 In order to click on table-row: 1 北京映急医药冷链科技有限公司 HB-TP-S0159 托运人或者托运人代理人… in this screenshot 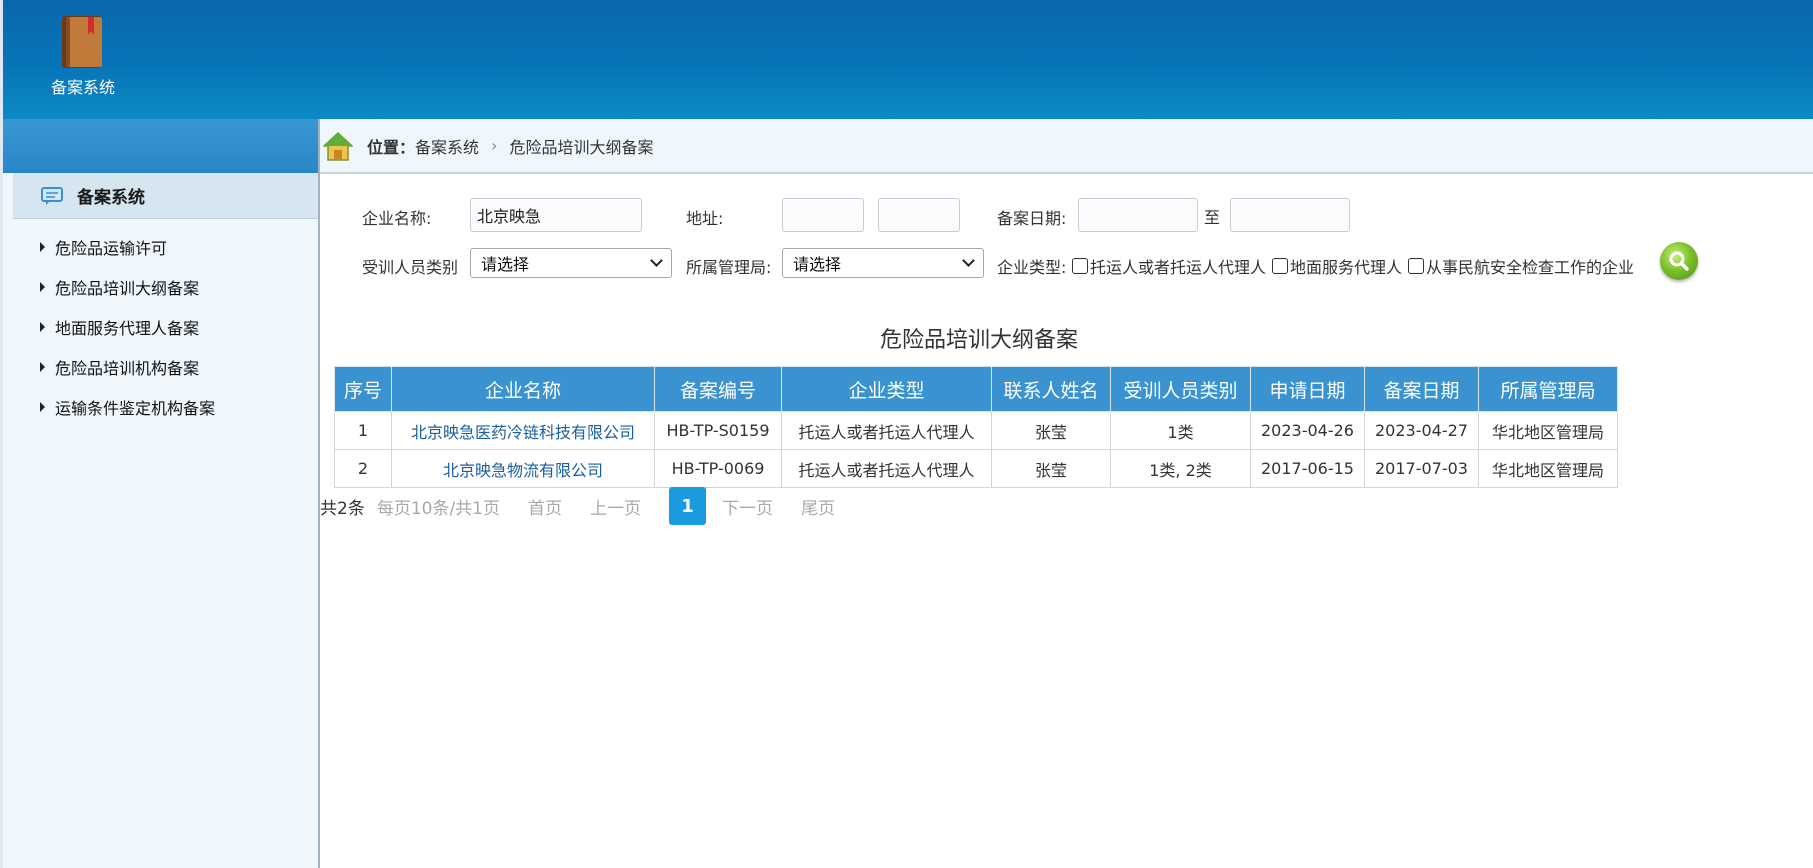, I will do `click(976, 430)`.